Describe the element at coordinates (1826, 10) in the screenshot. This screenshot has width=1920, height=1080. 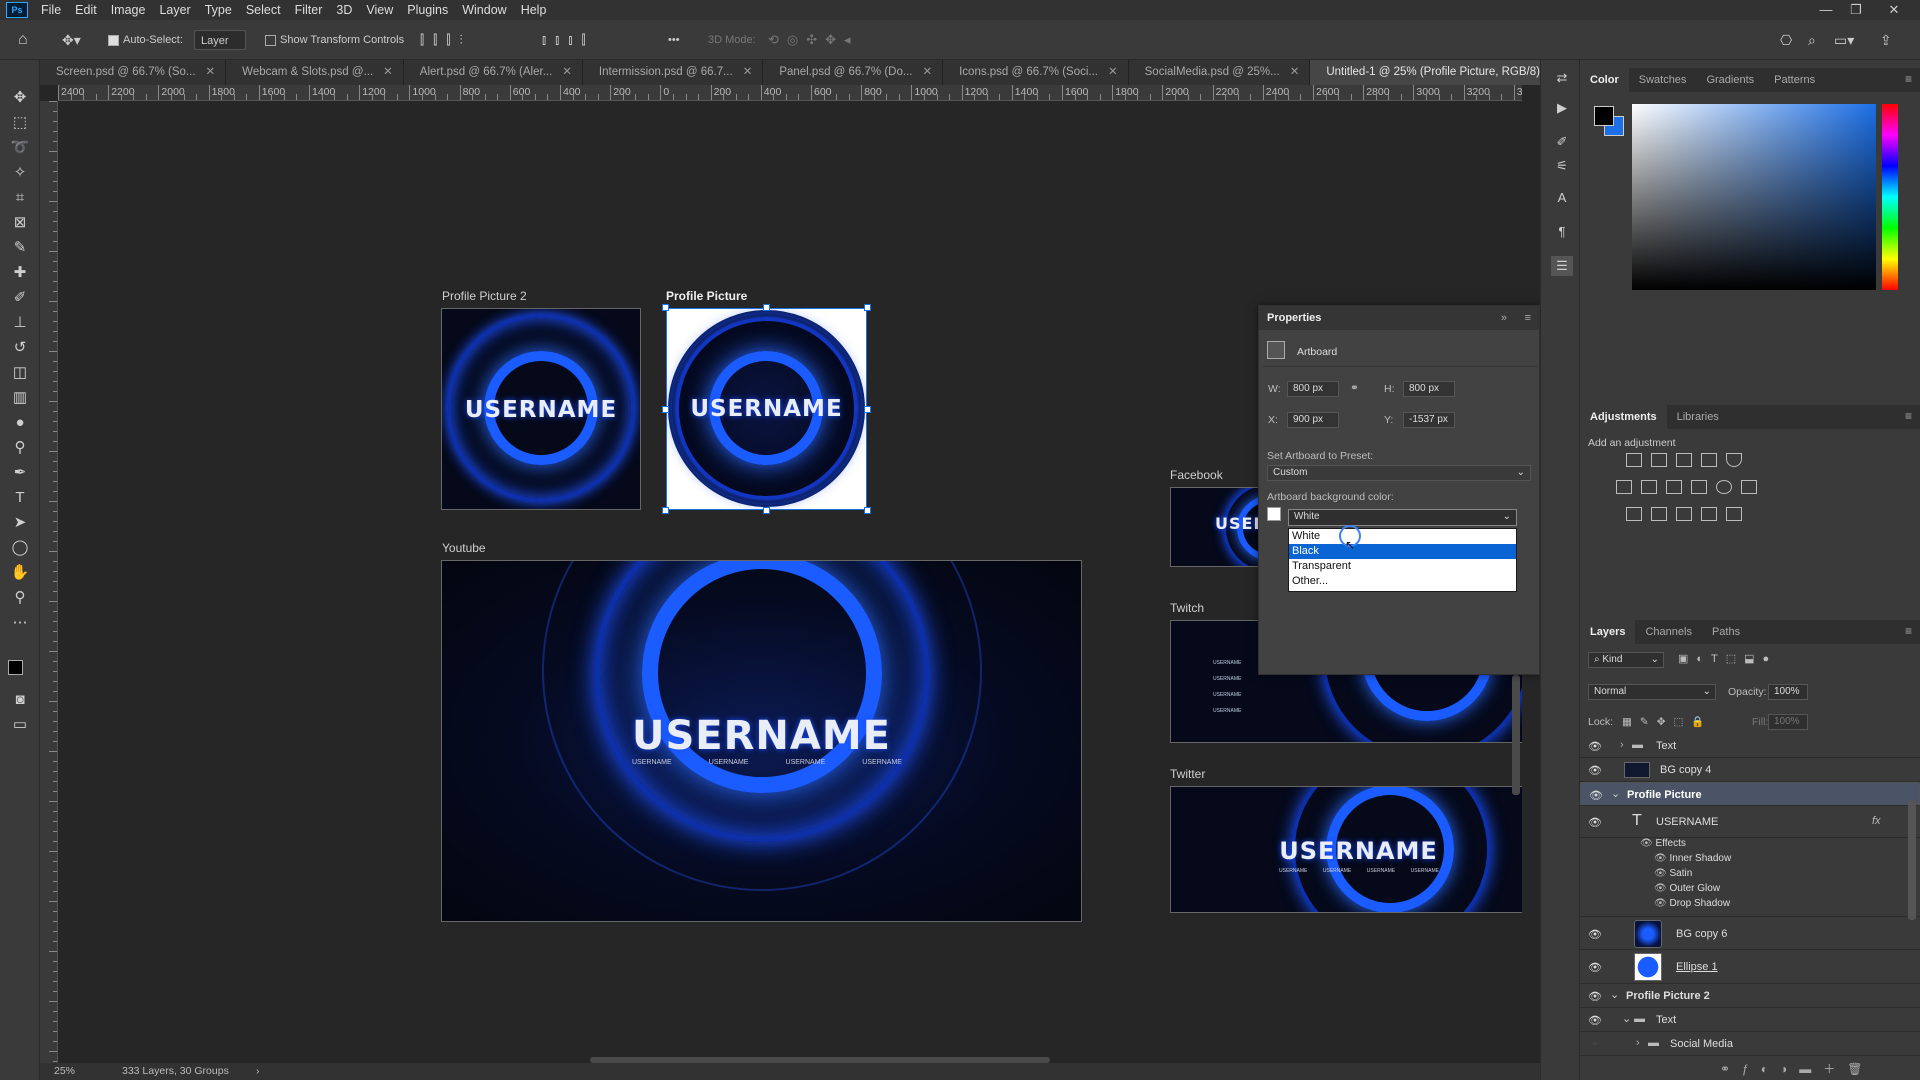
I see `minimize-icon: —` at that location.